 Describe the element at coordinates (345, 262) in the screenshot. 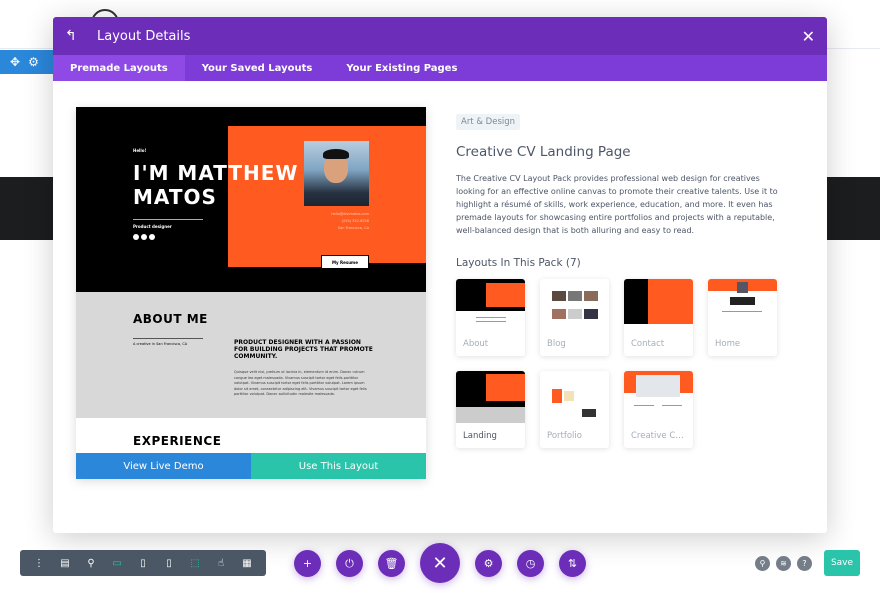

I see `preview-resume-button: My Resume` at that location.